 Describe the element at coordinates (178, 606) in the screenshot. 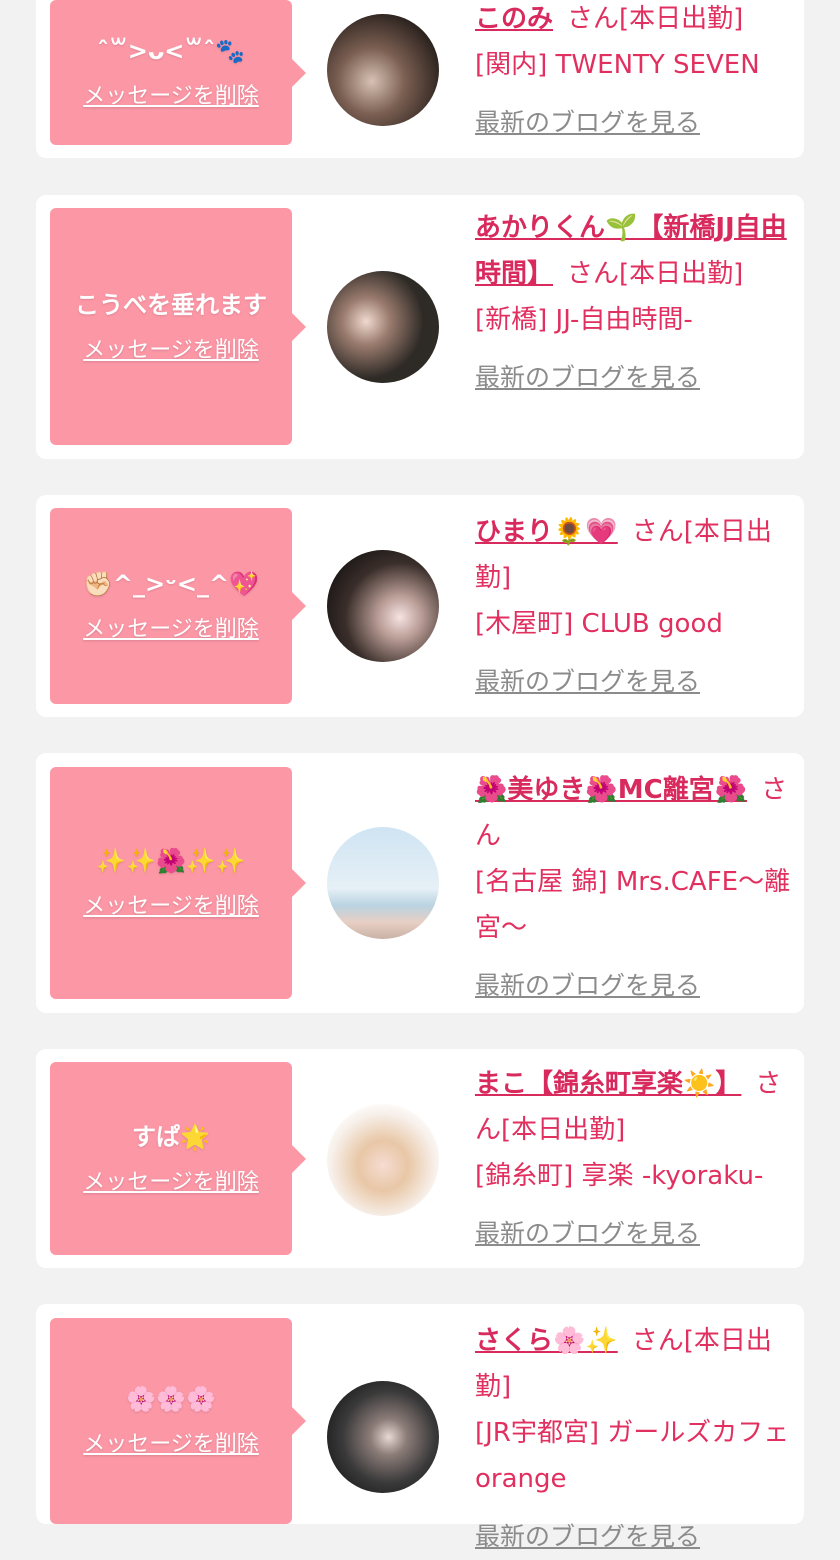

I see `message-bubble: ✊🏻^_>ᵕ<_^💖 メッセージを削除` at that location.